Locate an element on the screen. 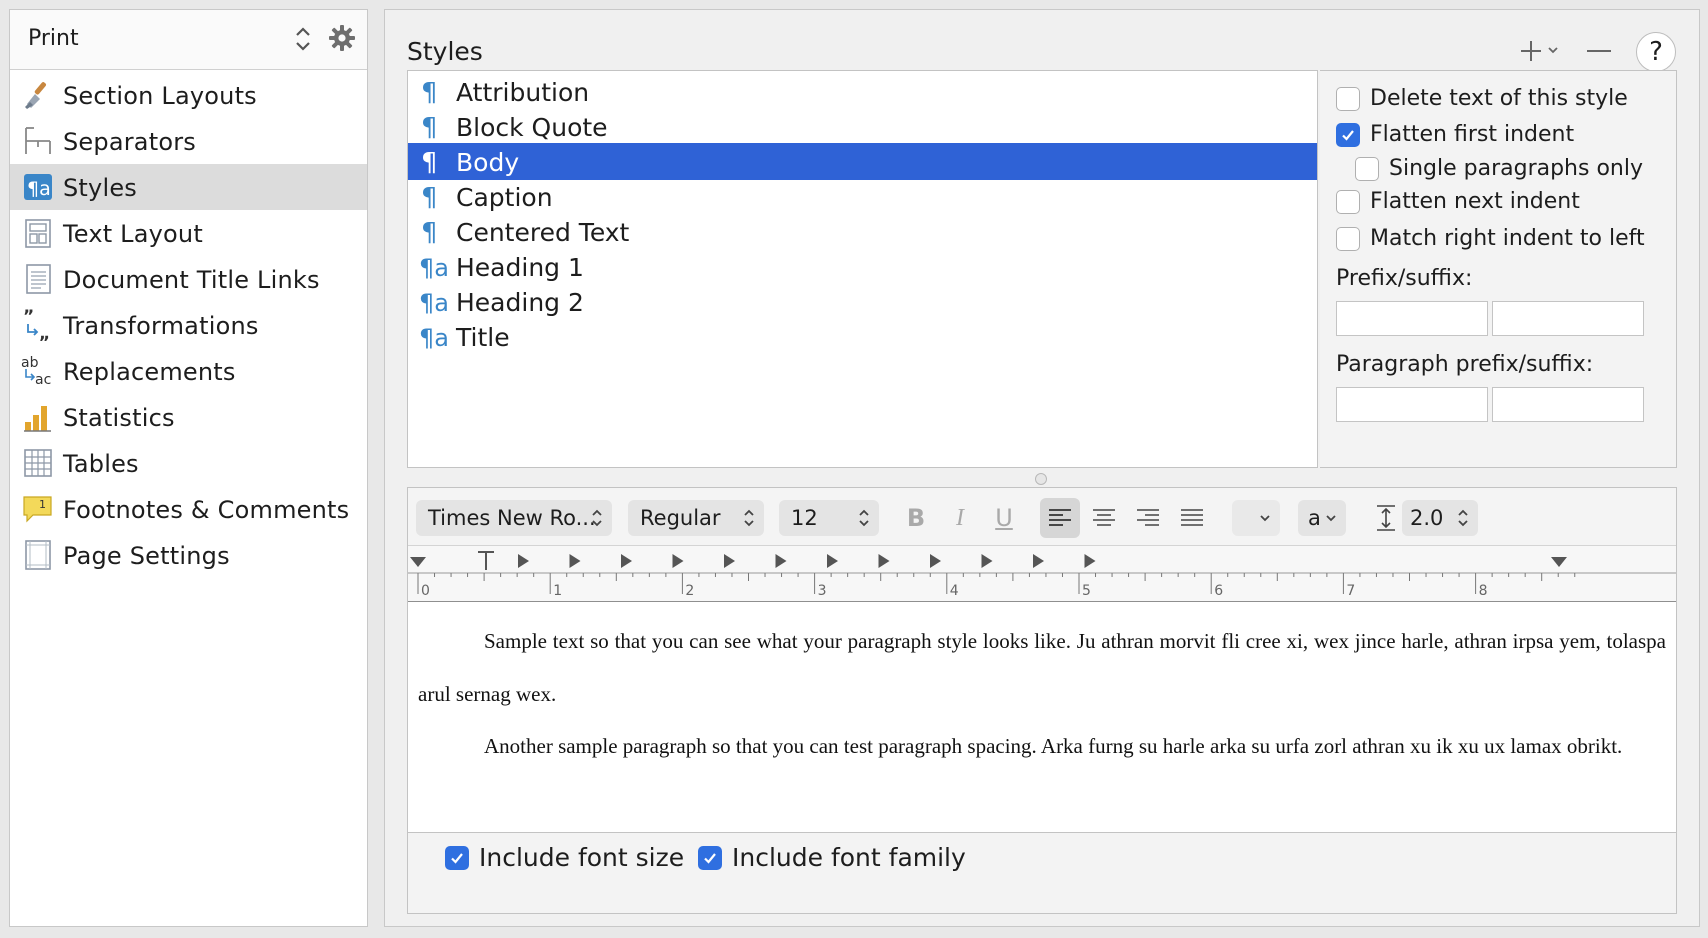  style-row-body: ¶ Body is located at coordinates (862, 161).